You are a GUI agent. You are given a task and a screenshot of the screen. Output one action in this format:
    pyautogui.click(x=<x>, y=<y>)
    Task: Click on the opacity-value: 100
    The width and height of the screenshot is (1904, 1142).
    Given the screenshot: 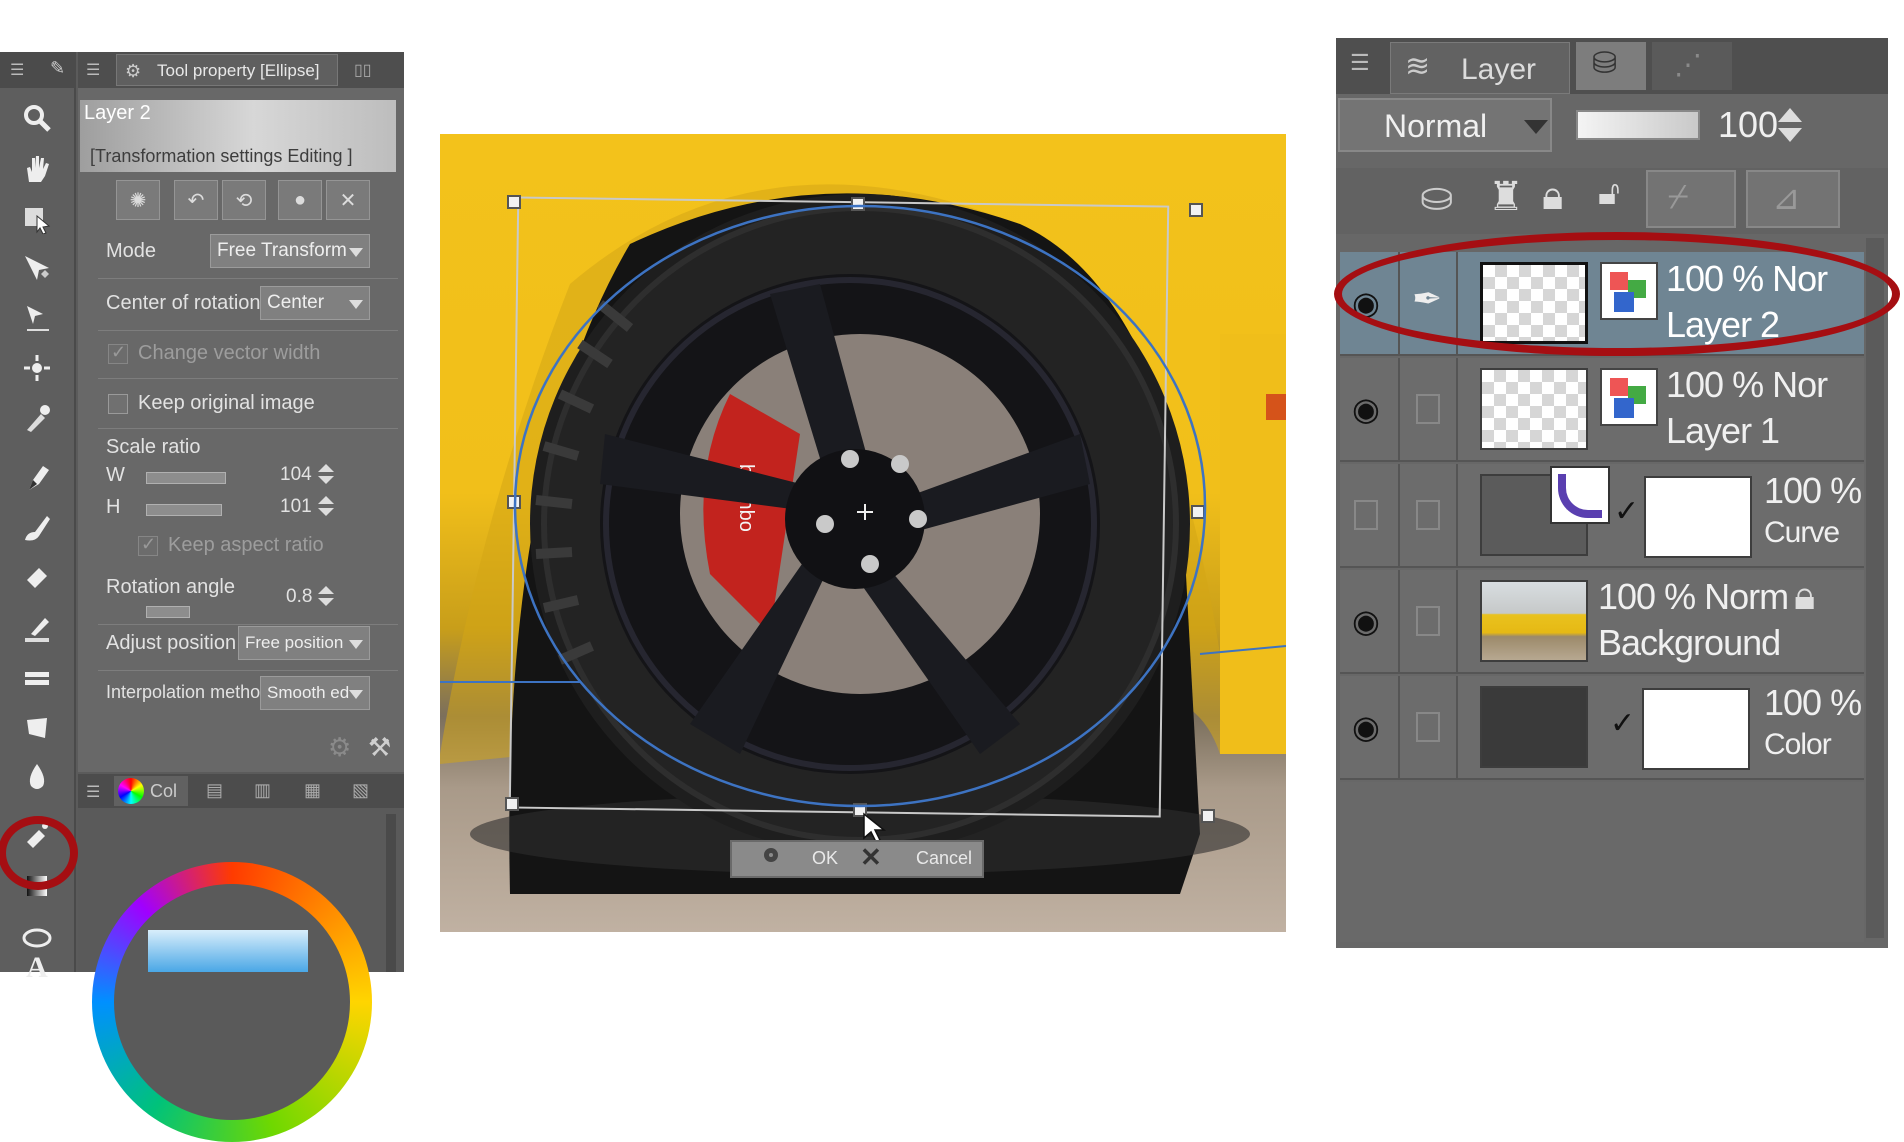 What is the action you would take?
    pyautogui.click(x=1748, y=125)
    